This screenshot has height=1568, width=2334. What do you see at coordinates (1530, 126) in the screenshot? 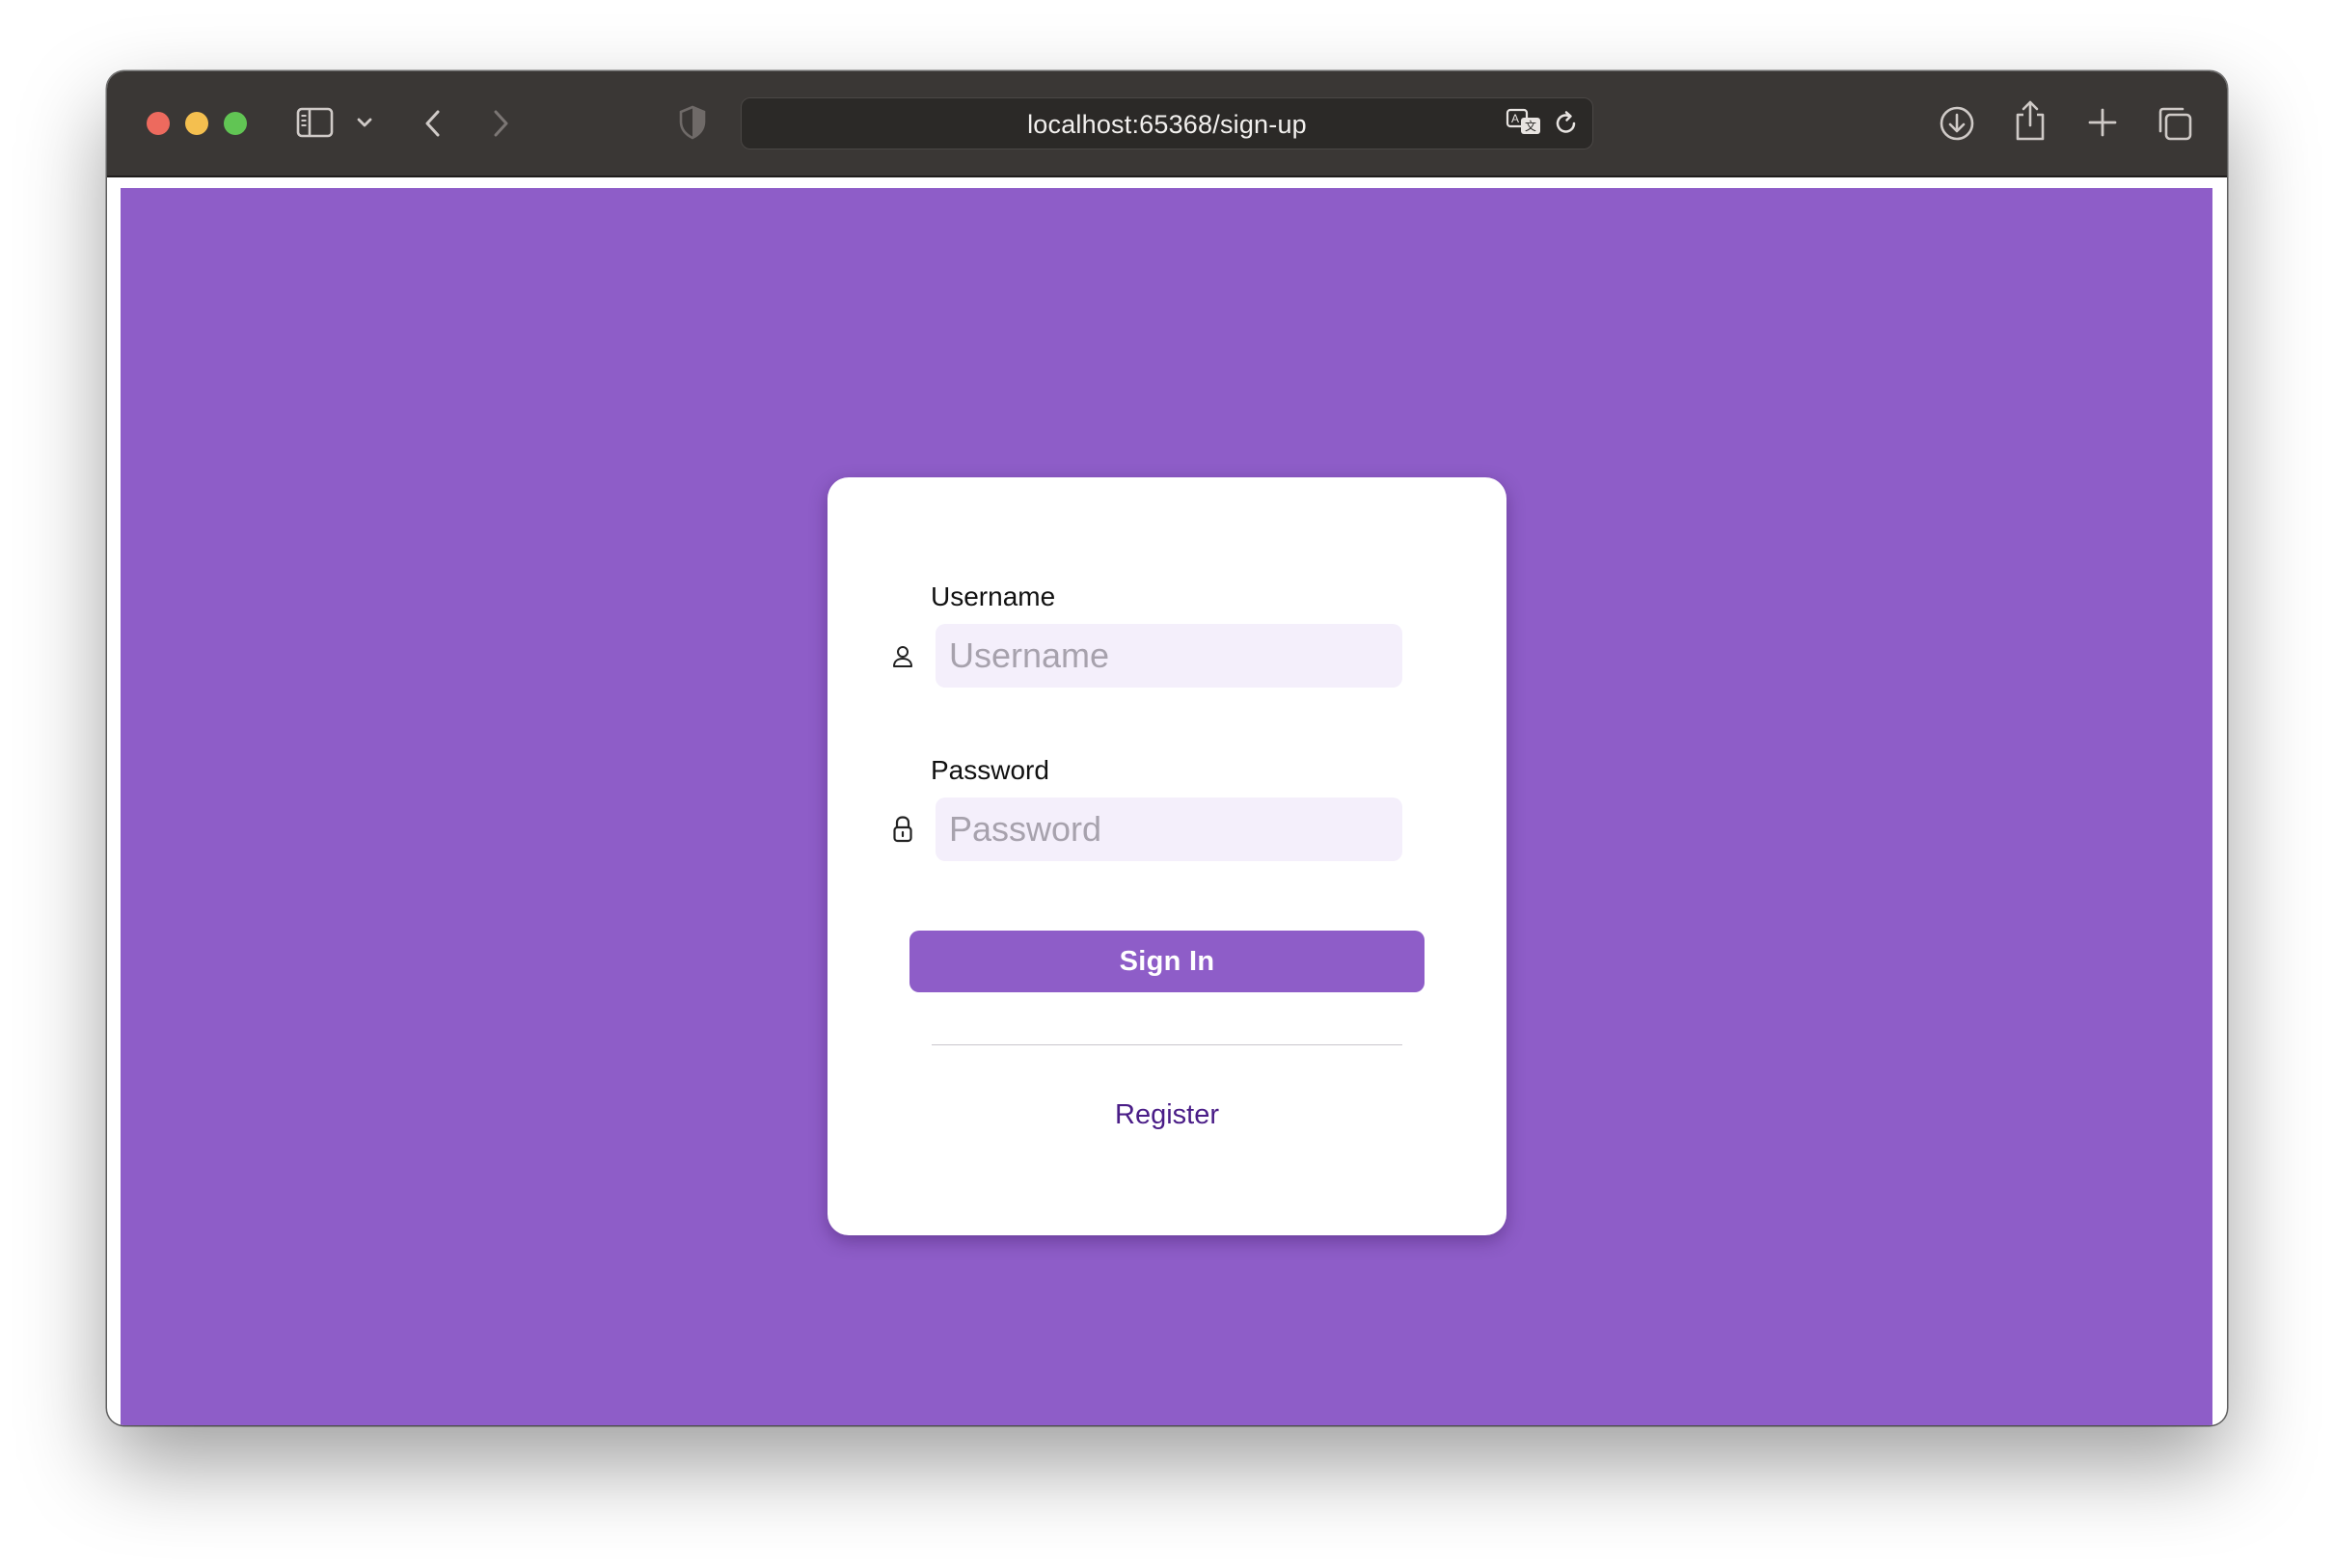
I see `svg-text: 文` at bounding box center [1530, 126].